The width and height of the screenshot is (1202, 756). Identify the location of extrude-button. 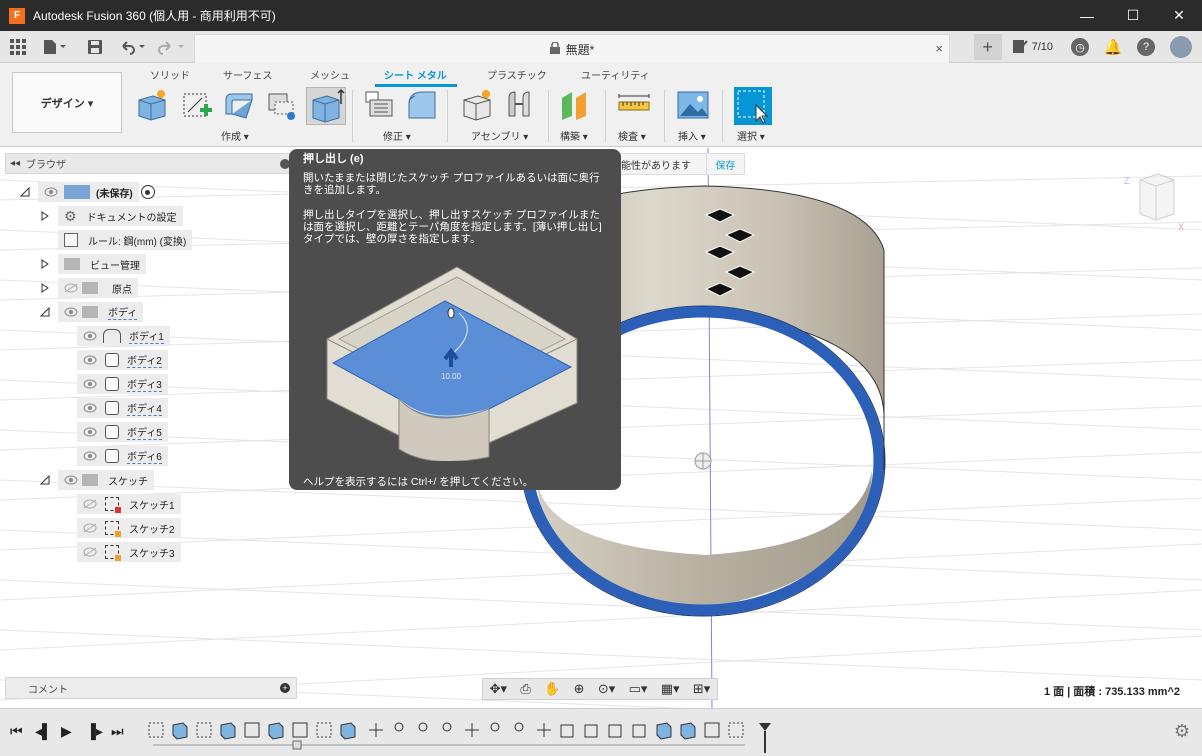
(326, 106).